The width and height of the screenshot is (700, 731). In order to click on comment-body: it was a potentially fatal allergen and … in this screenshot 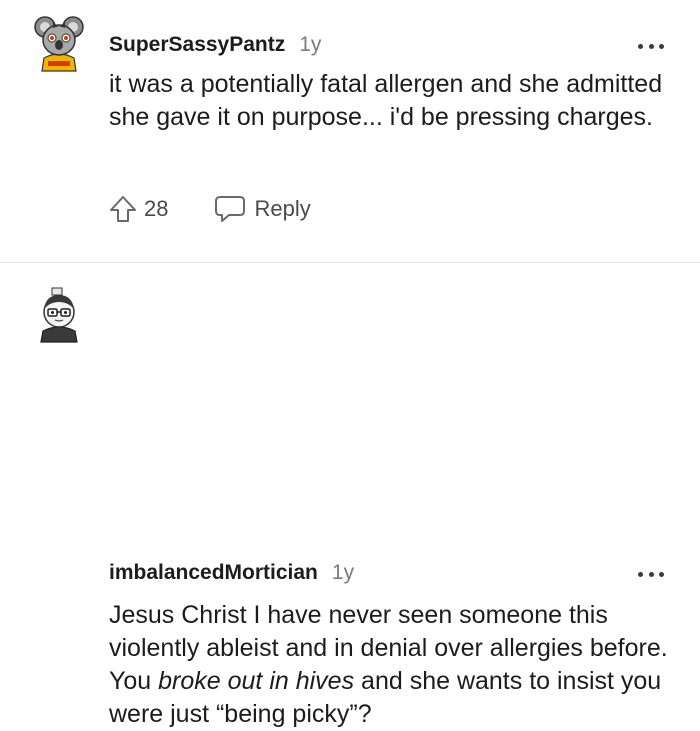, I will do `click(386, 100)`.